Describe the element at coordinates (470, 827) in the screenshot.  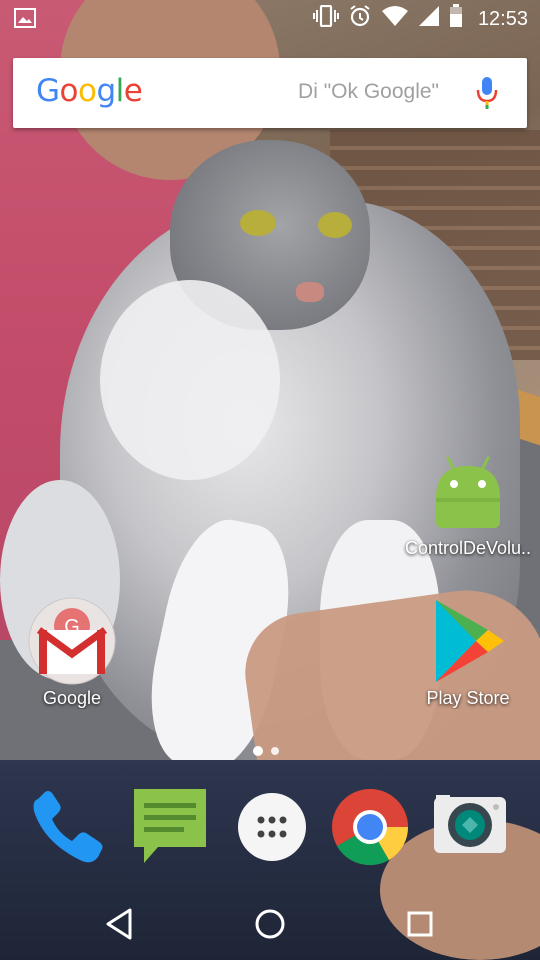
I see `camera-icon` at that location.